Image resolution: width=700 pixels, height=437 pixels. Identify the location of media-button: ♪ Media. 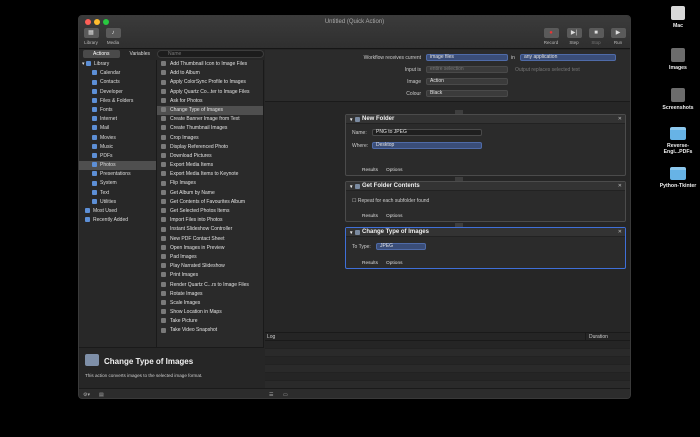
(113, 36).